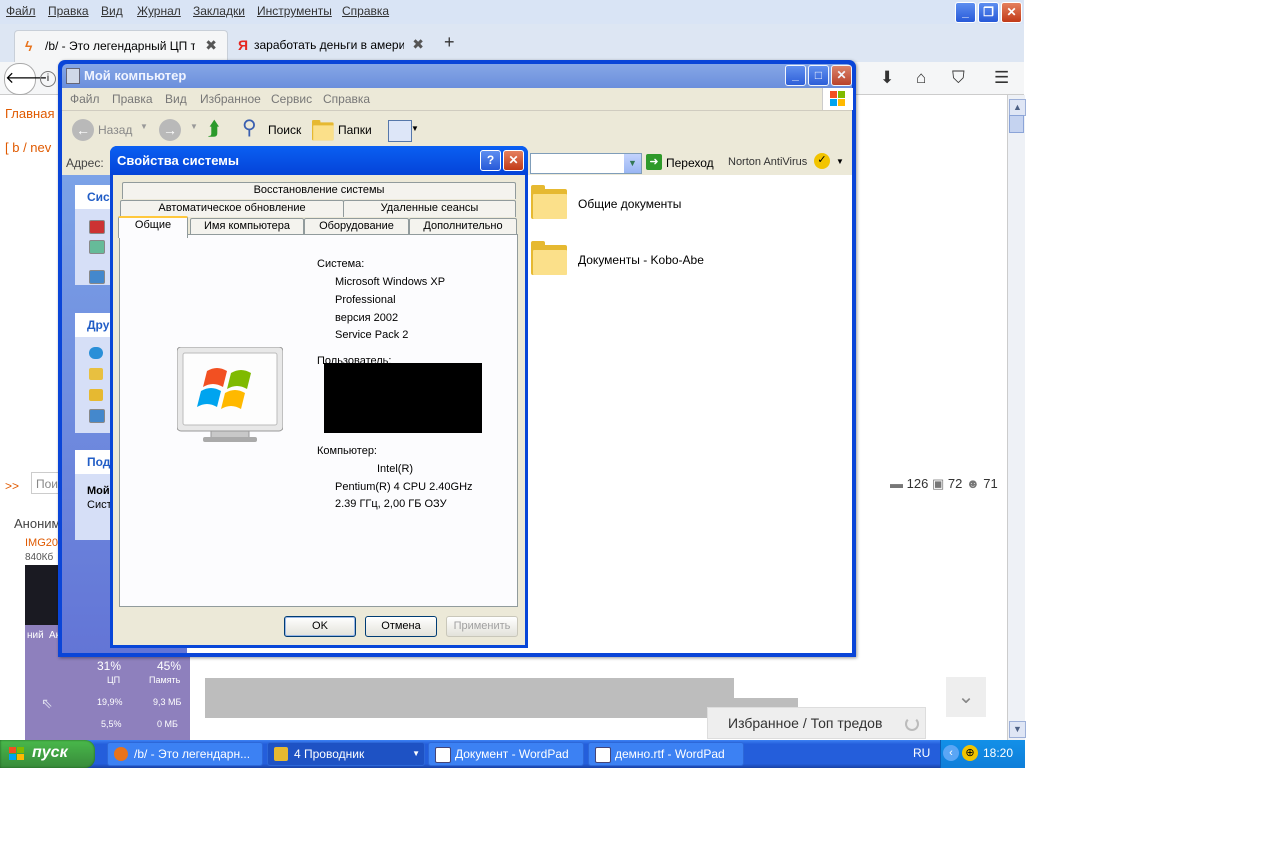 The height and width of the screenshot is (854, 1280). I want to click on menu-history: Журнал, so click(159, 11).